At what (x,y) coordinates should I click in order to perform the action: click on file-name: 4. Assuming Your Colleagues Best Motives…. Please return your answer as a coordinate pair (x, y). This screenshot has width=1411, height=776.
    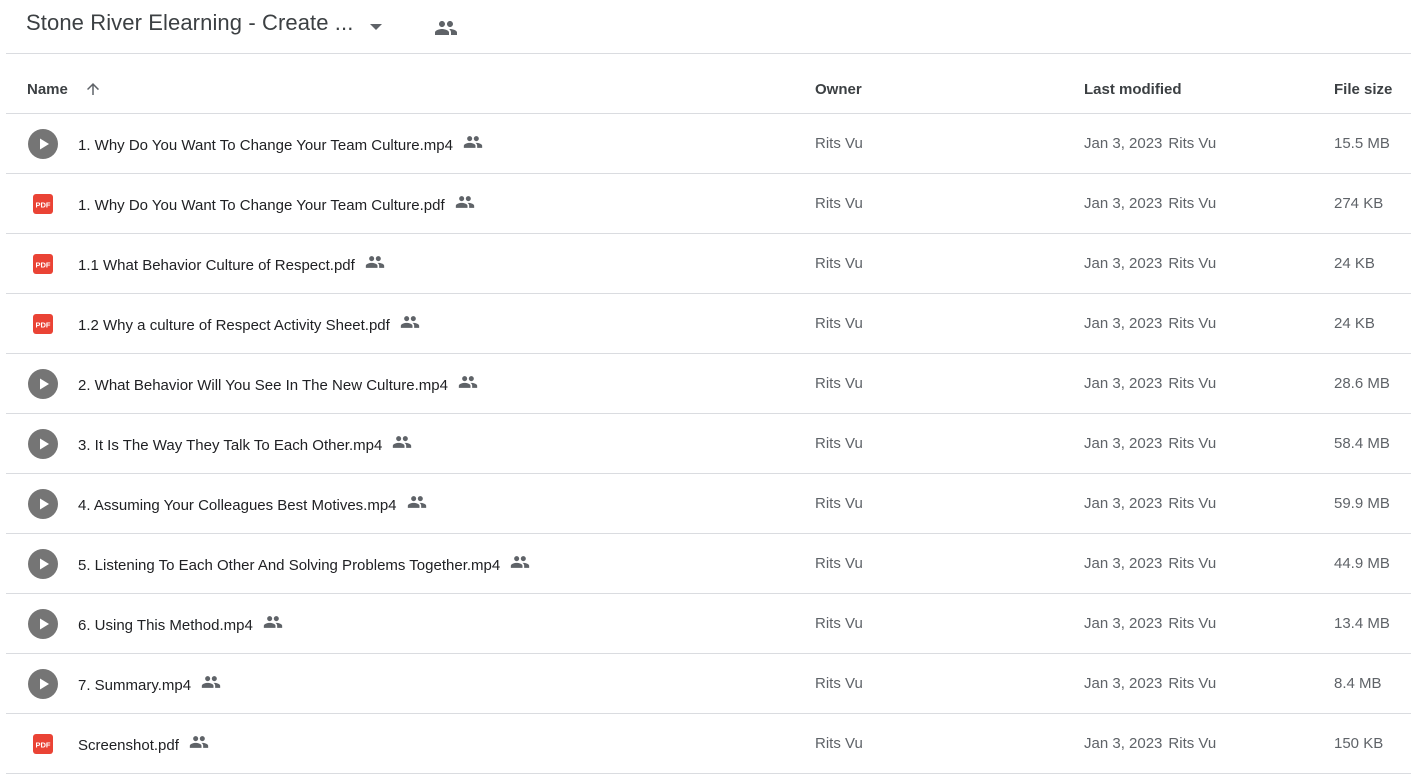
    Looking at the image, I should click on (252, 505).